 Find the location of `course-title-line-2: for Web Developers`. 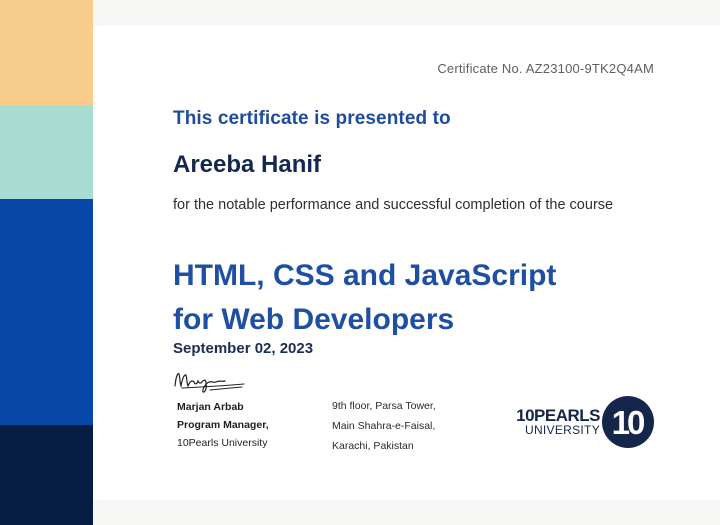

course-title-line-2: for Web Developers is located at coordinates (314, 319).